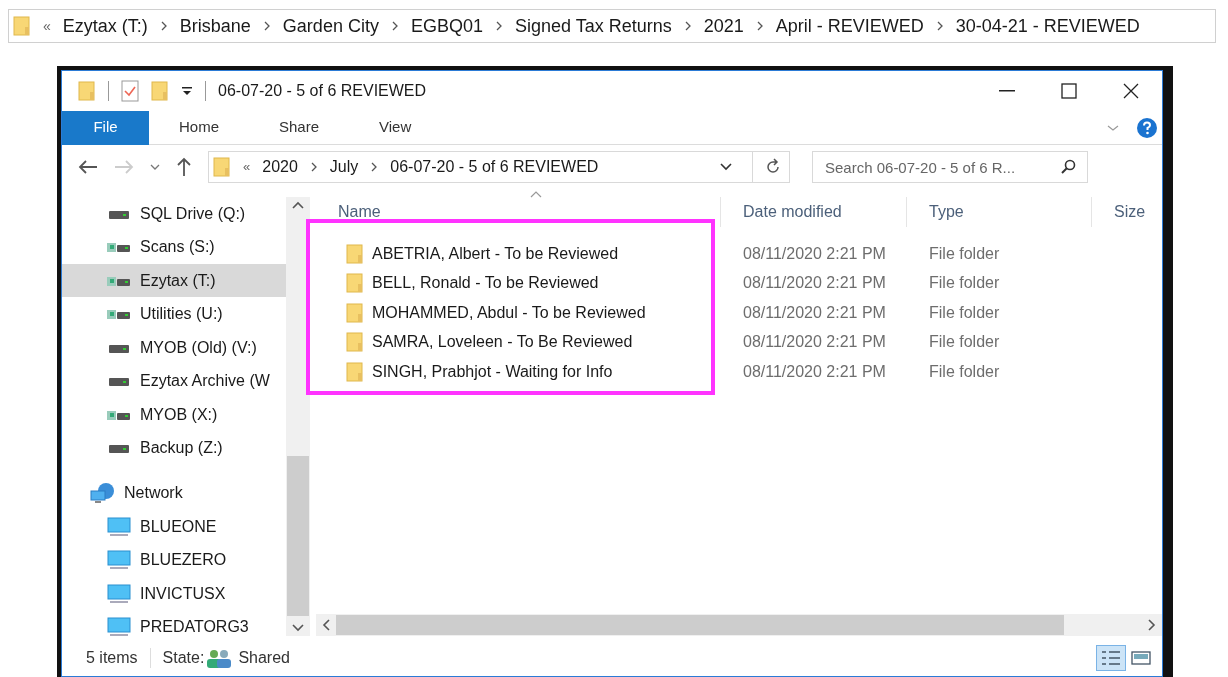  What do you see at coordinates (130, 91) in the screenshot?
I see `properties-icon` at bounding box center [130, 91].